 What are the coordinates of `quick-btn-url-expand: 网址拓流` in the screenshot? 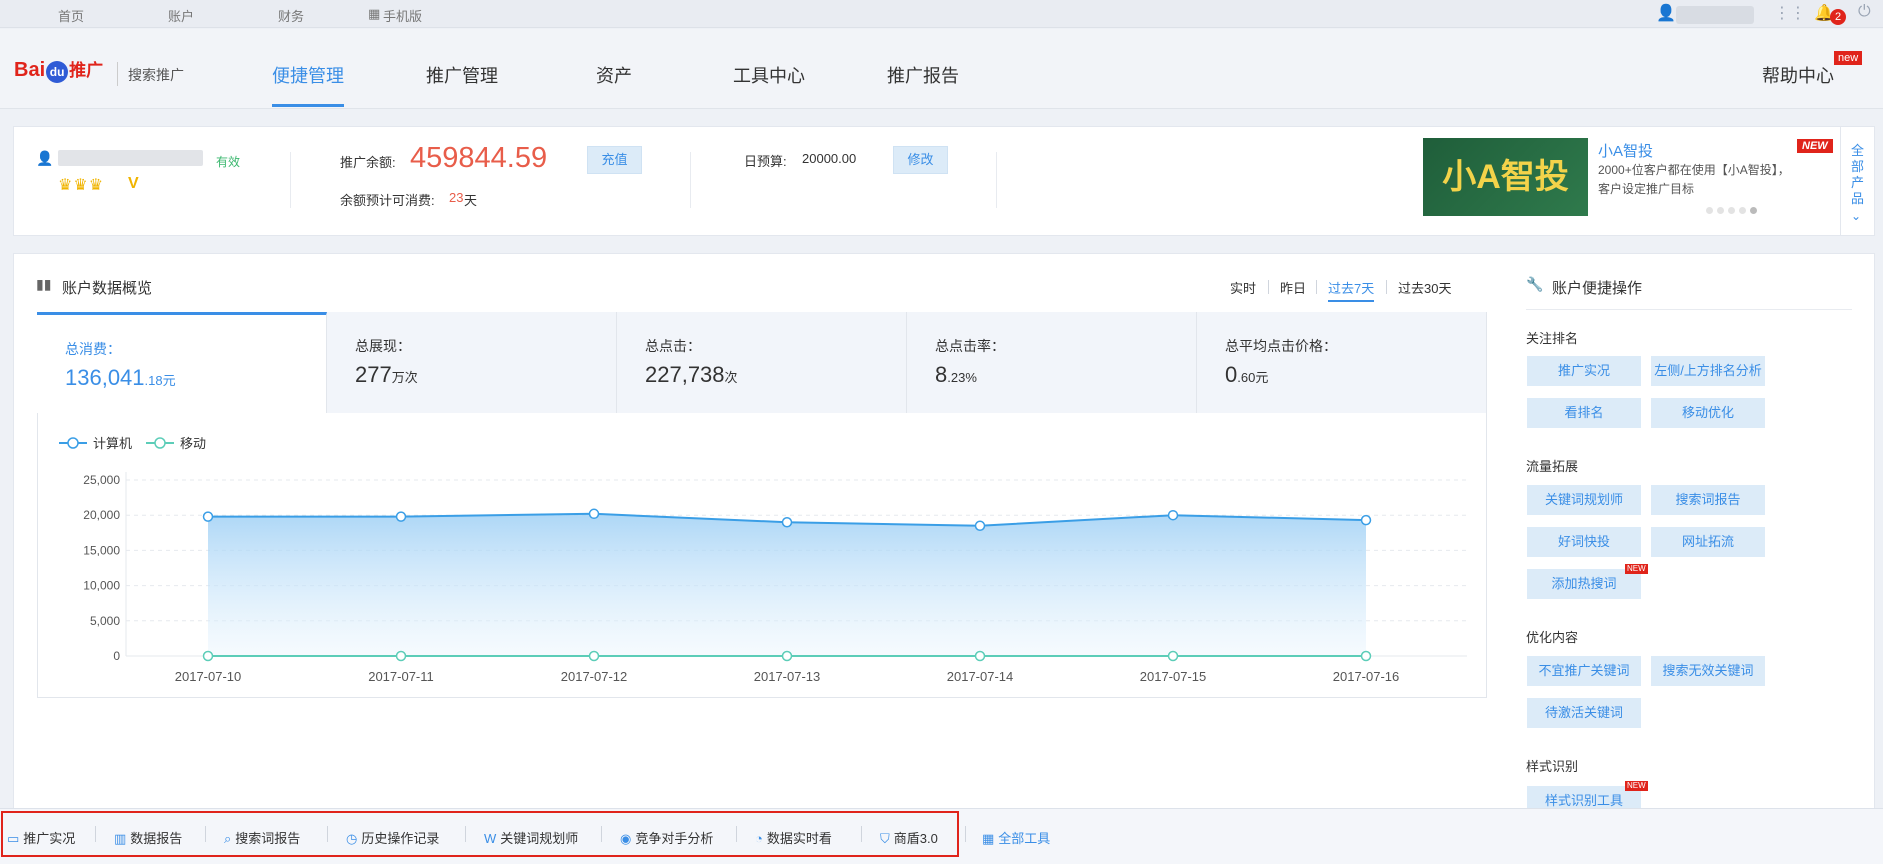 It's located at (1708, 542).